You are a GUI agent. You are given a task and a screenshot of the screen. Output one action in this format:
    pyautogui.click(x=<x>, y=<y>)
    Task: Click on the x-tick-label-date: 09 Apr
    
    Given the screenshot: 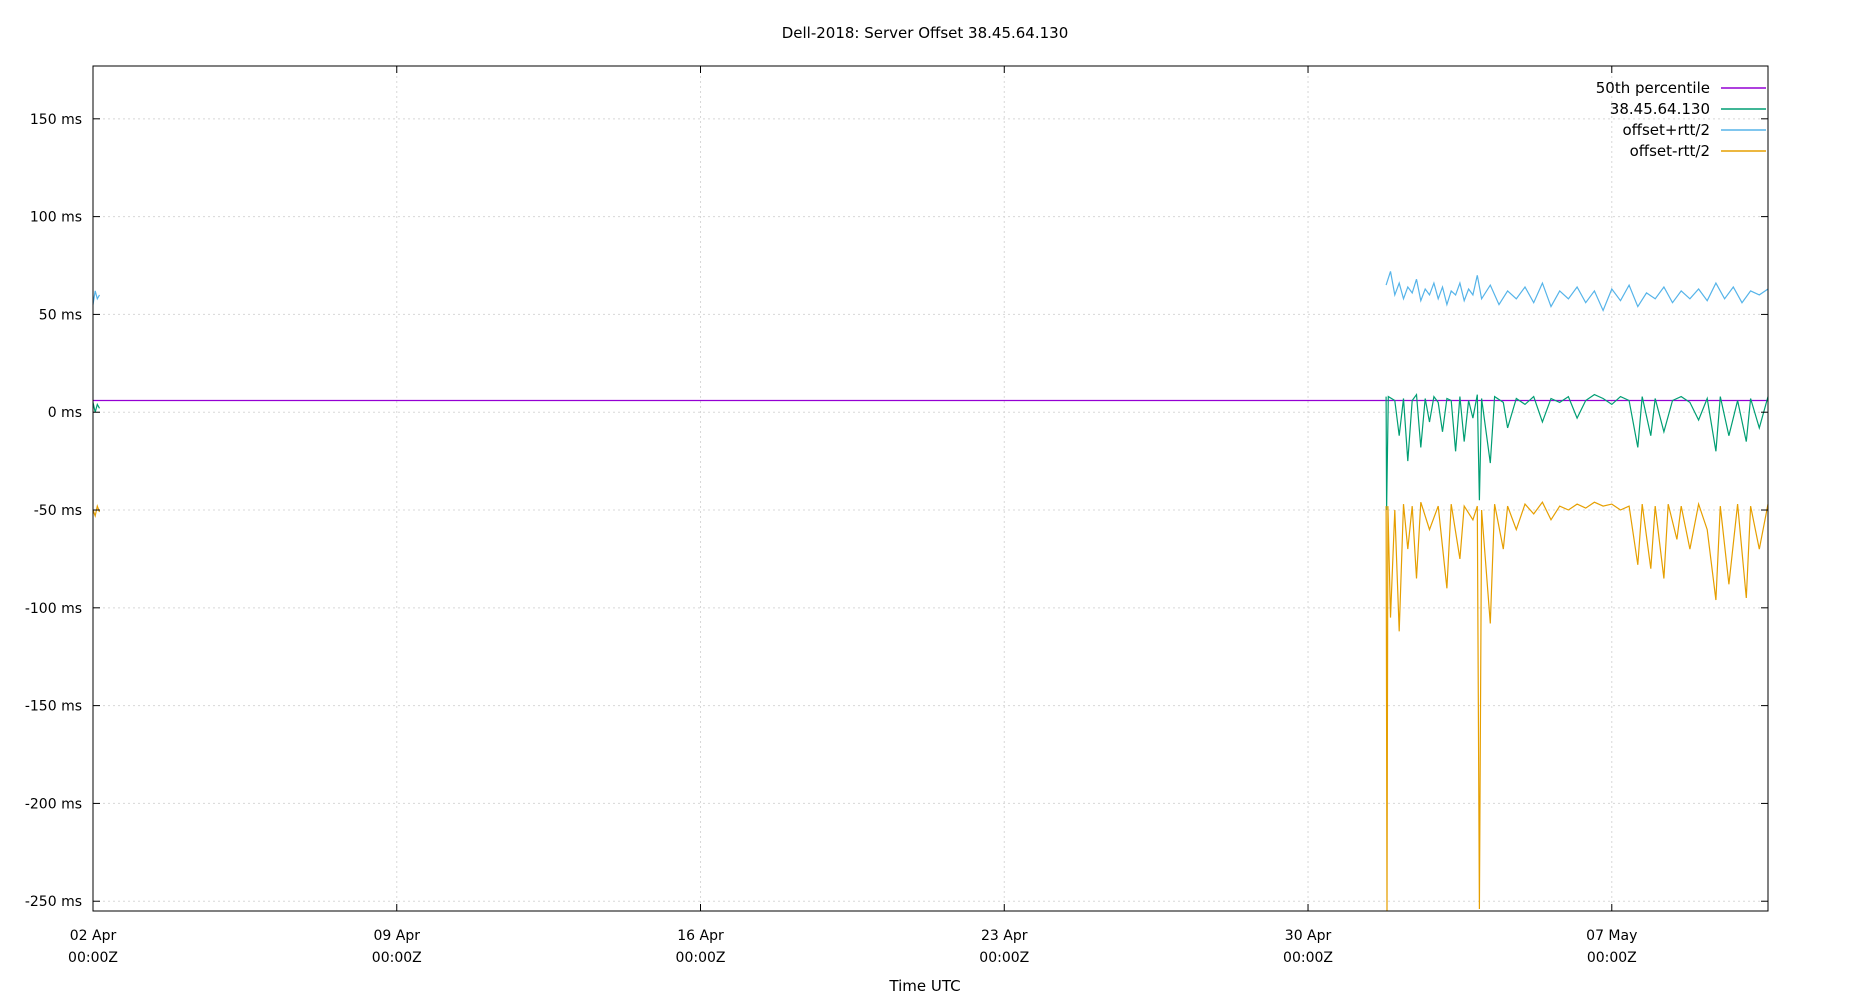 What is the action you would take?
    pyautogui.click(x=397, y=936)
    